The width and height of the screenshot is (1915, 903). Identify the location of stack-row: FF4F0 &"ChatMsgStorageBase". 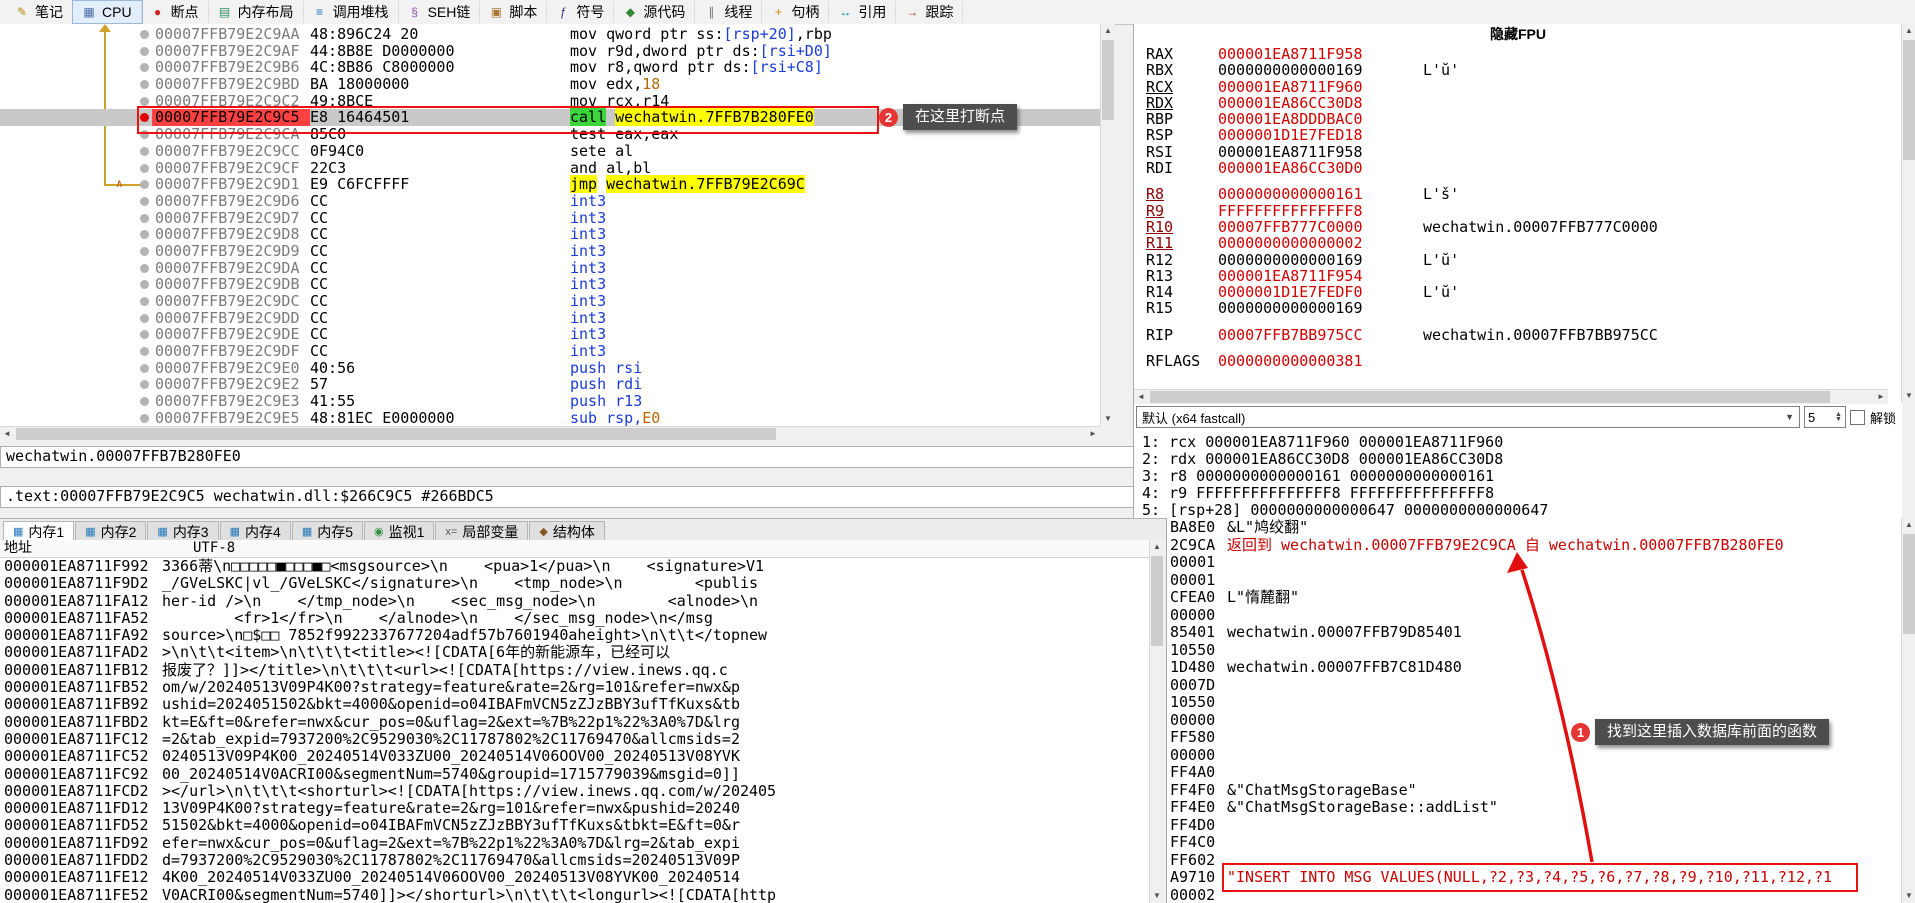
(1534, 790).